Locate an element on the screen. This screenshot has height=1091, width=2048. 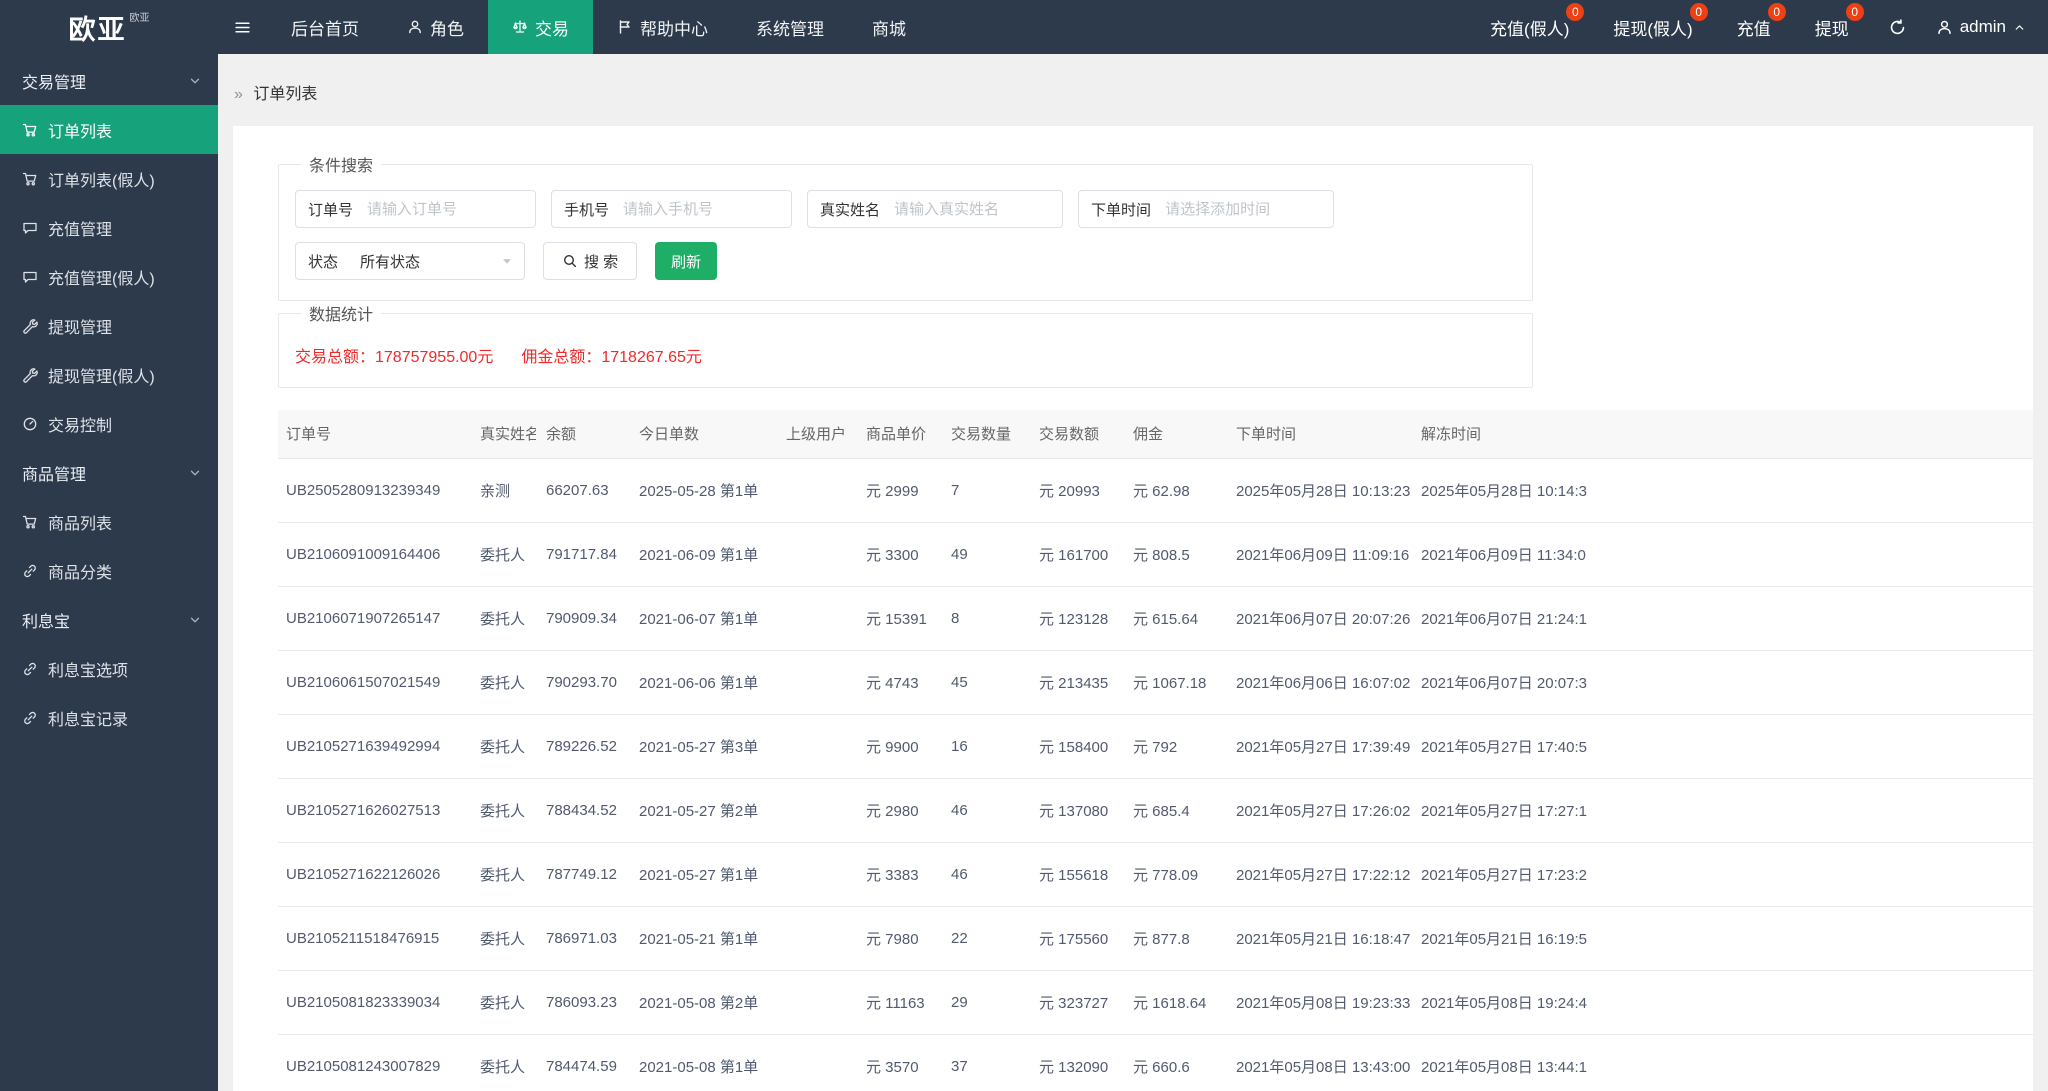
table-cell: 2021-06-07 第1单 is located at coordinates (702, 618).